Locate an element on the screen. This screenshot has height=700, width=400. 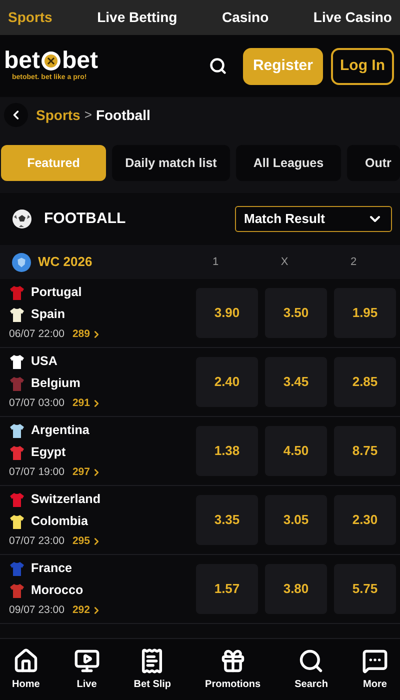
nav-item: Home is located at coordinates (26, 670).